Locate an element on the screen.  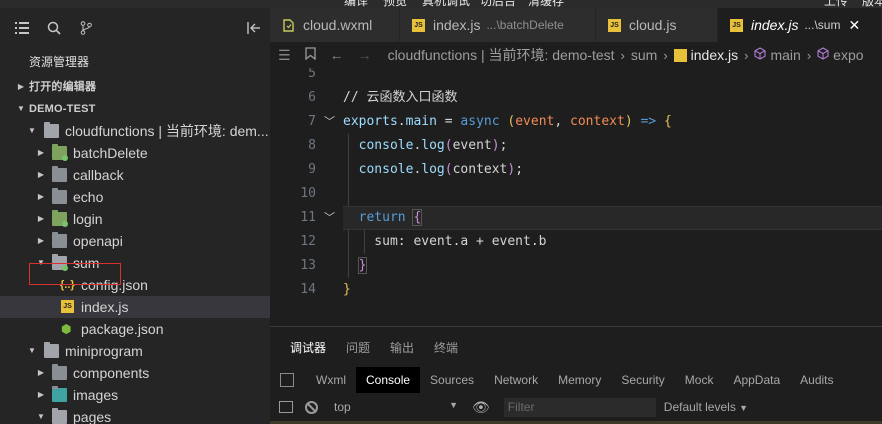
tab-output: 输出 is located at coordinates (402, 347).